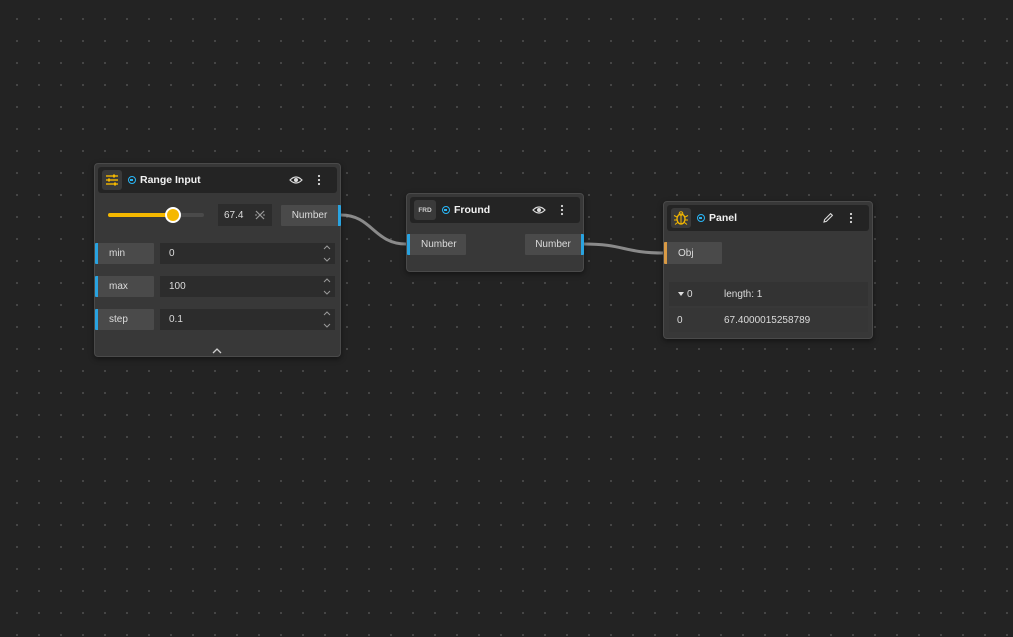 This screenshot has width=1013, height=637. I want to click on param-value: 0.1, so click(176, 319).